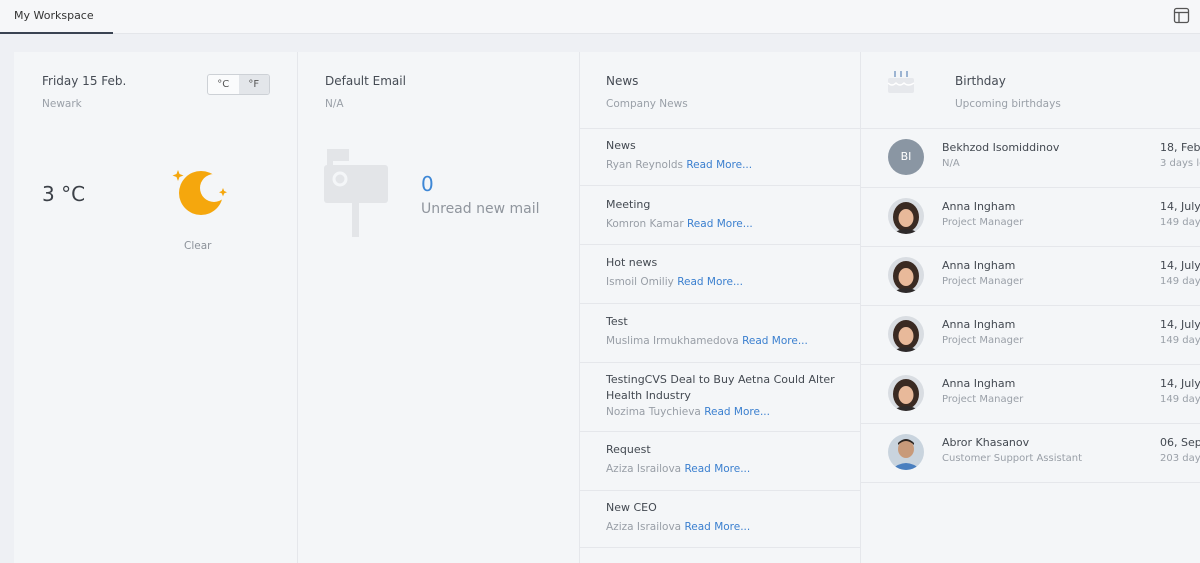  I want to click on unread-mail-label: Unread new mail, so click(480, 209).